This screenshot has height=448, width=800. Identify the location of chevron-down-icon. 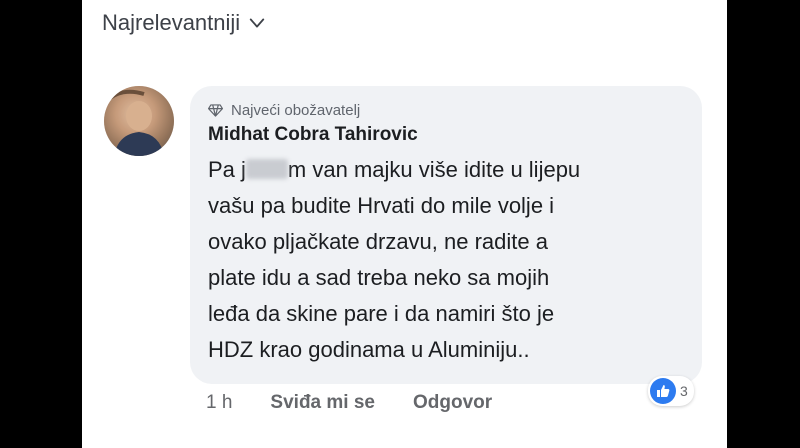
(257, 23).